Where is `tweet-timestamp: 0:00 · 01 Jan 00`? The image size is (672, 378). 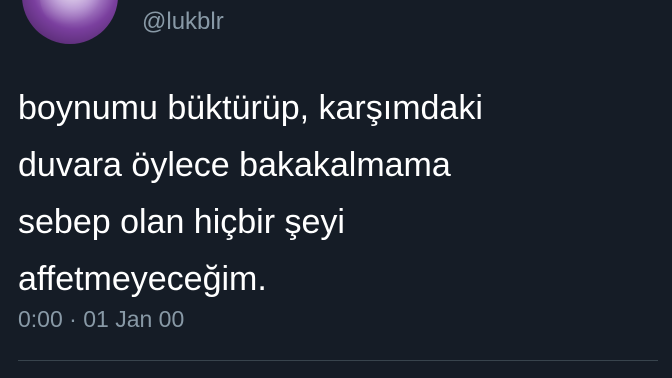
tweet-timestamp: 0:00 · 01 Jan 00 is located at coordinates (101, 319).